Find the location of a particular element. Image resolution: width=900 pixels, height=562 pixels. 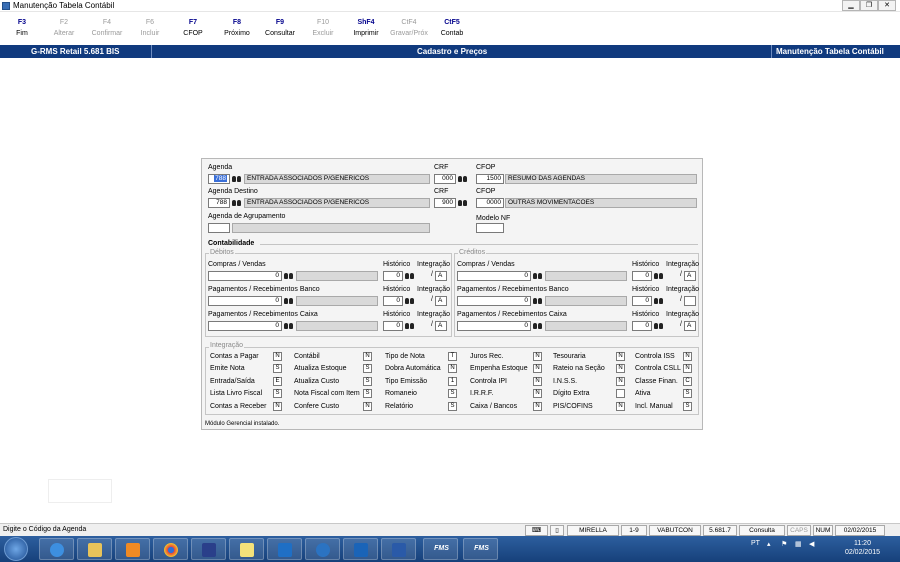

debito-banco-integracao-input: A is located at coordinates (441, 301).